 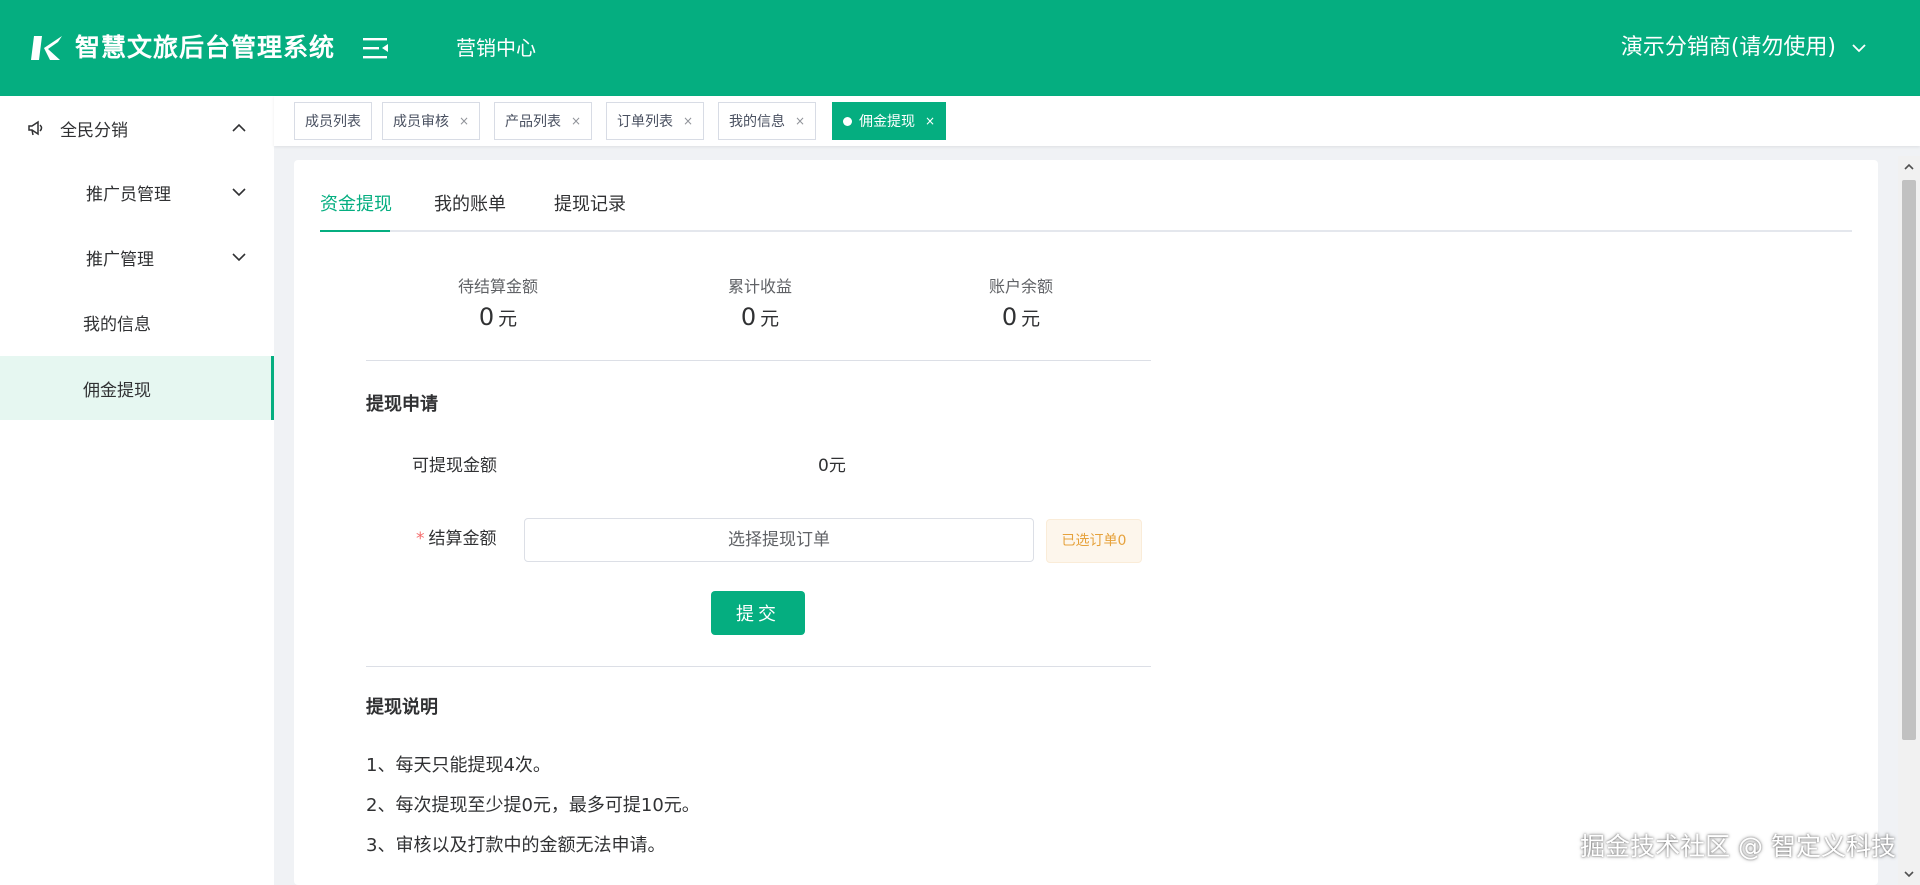 What do you see at coordinates (1728, 47) in the screenshot?
I see `user-name: 演示分销商(请勿使用)` at bounding box center [1728, 47].